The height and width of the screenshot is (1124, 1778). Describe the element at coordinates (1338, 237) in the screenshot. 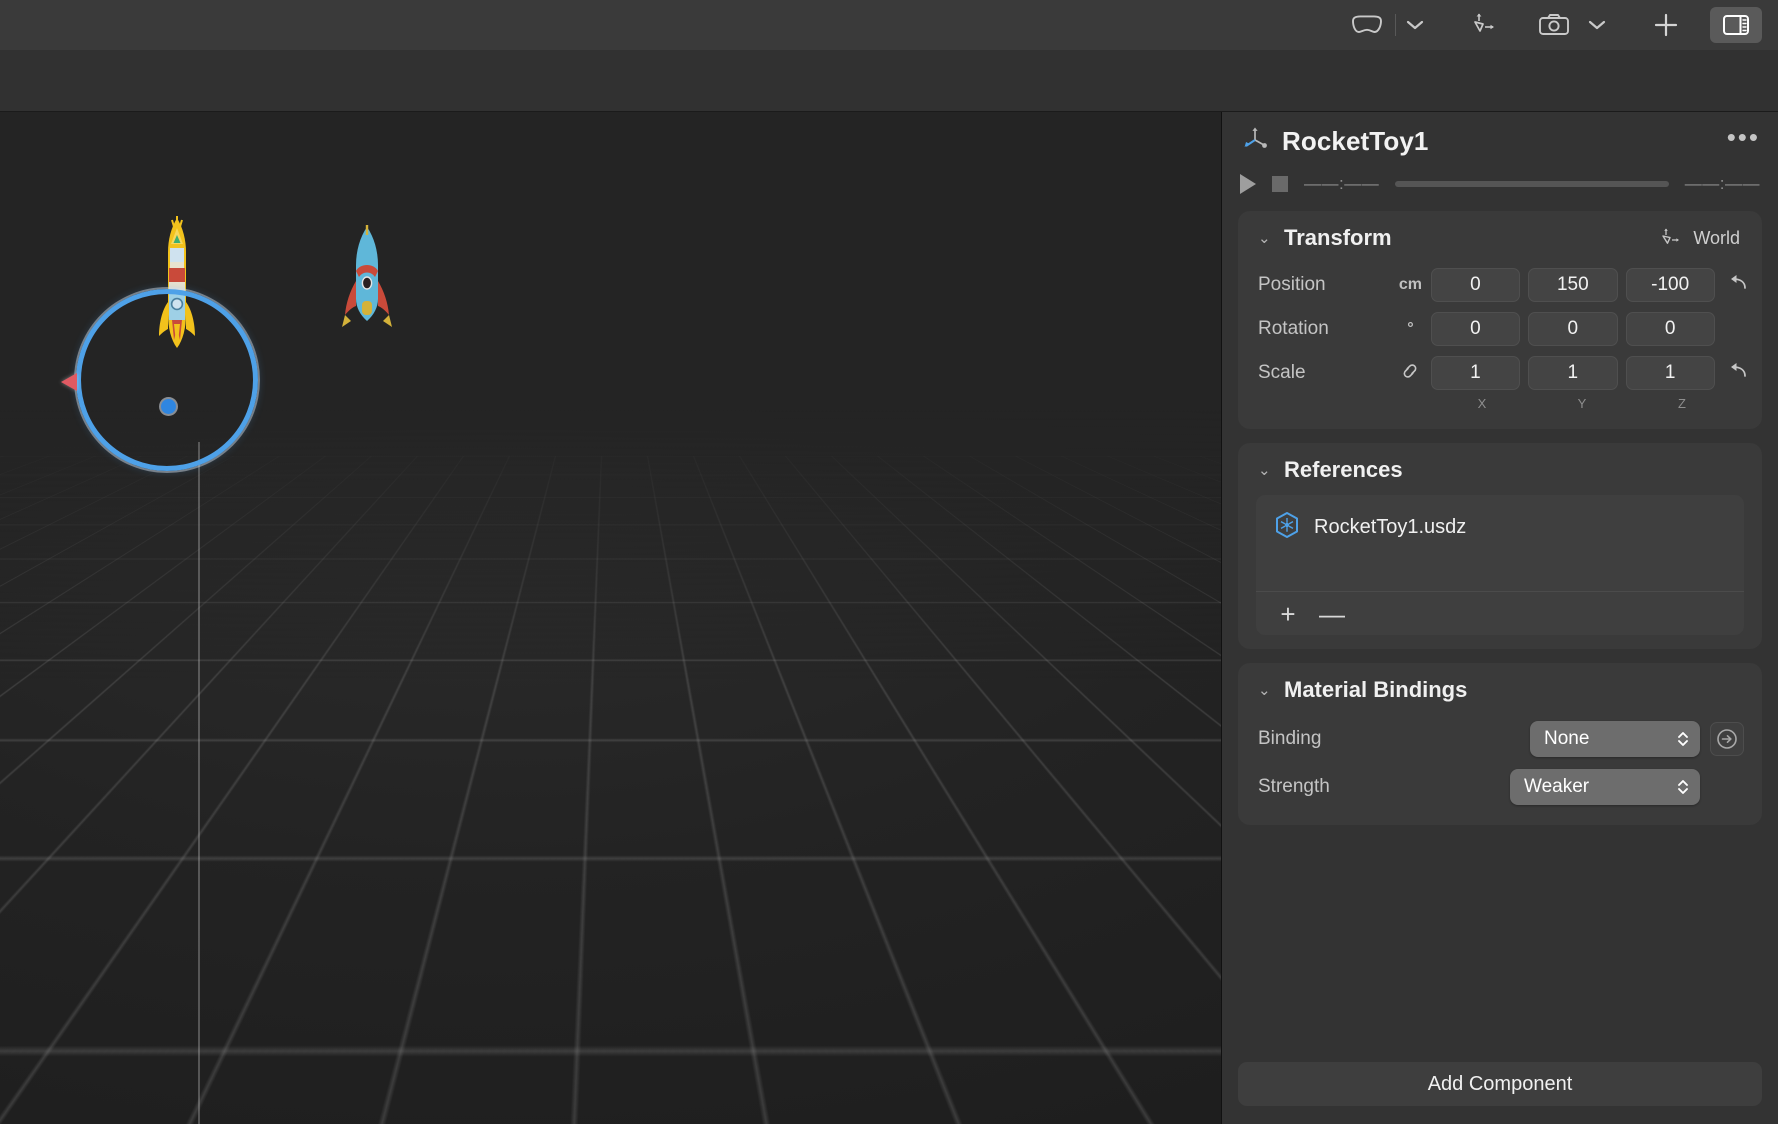

I see `transform-title: Transform` at that location.